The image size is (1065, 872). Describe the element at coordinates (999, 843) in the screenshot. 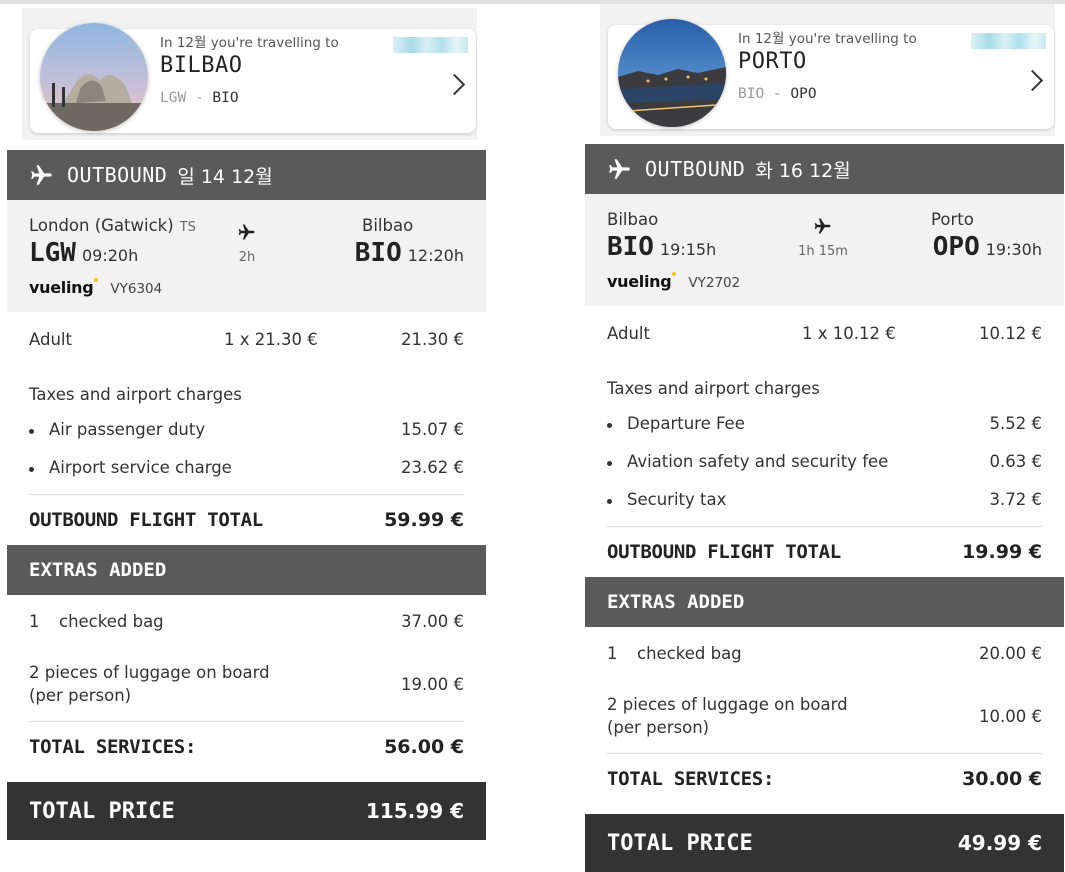

I see `total-price-amount: 49.99 €` at that location.